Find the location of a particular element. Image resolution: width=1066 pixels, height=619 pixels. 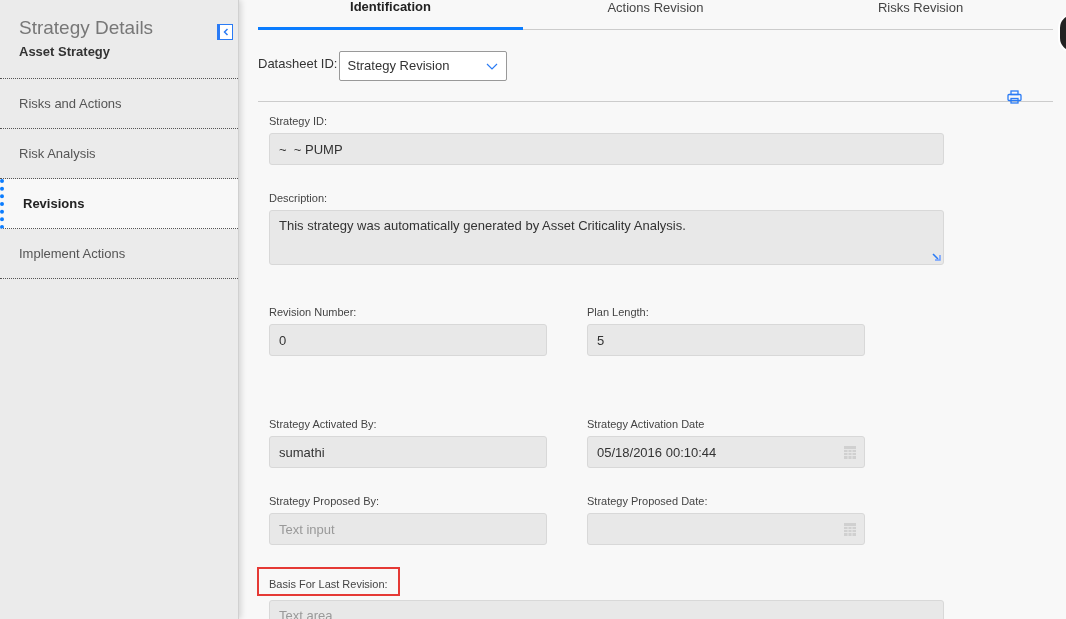

sidebar-subtitle: Asset Strategy is located at coordinates (65, 52).